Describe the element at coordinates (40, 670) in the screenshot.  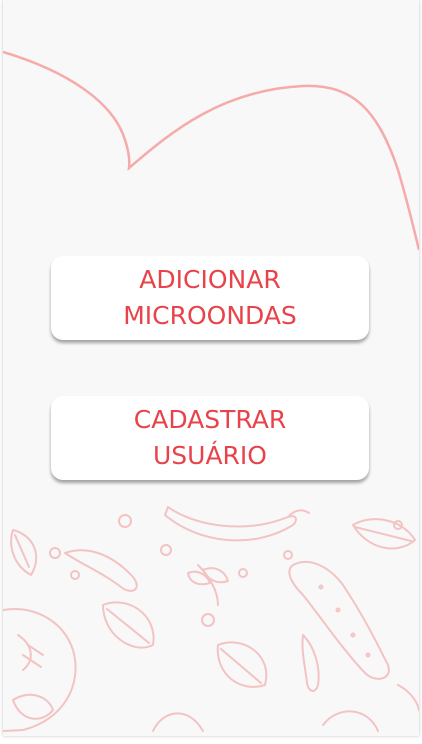
I see `tomato-slice-icon` at that location.